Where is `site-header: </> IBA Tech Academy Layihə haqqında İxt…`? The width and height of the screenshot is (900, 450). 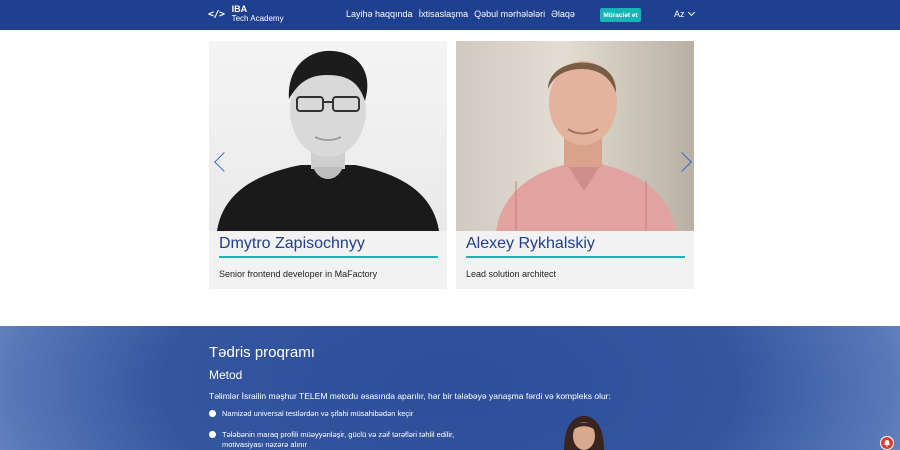 site-header: </> IBA Tech Academy Layihə haqqında İxt… is located at coordinates (450, 15).